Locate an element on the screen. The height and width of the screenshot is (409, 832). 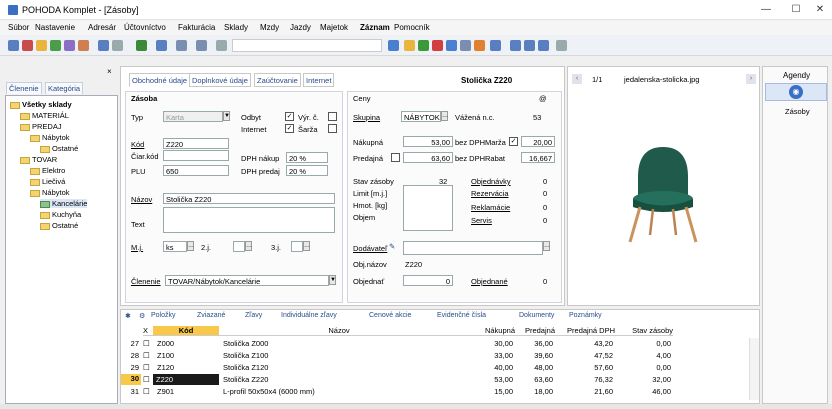
dph-nakup-select: 20 % is located at coordinates (307, 157).